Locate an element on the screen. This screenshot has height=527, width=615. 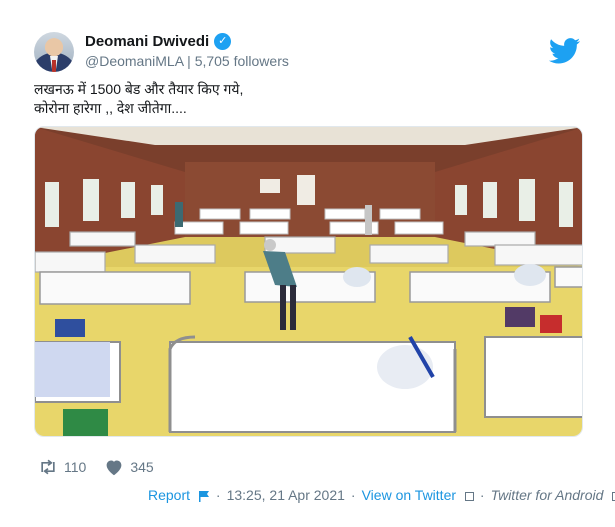
retweet-action: 110 is located at coordinates (62, 467).